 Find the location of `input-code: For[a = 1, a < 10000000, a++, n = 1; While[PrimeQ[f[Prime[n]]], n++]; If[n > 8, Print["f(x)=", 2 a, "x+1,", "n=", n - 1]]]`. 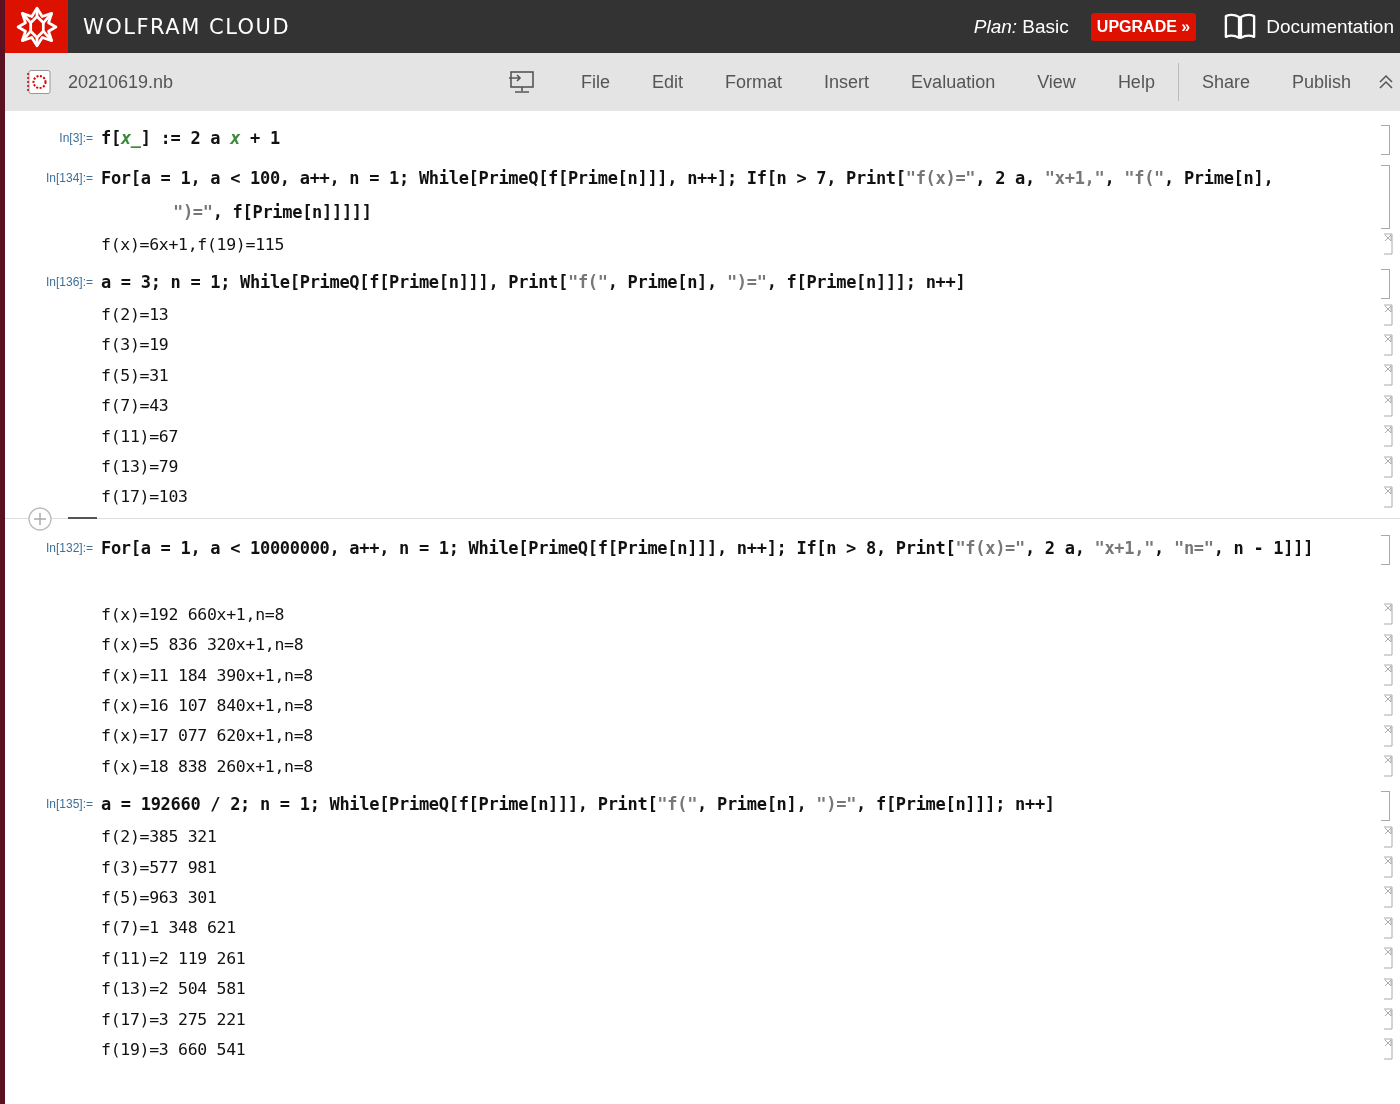

input-code: For[a = 1, a < 10000000, a++, n = 1; While[PrimeQ[f[Prime[n]]], n++]; If[n > 8, Print["f(x)=", 2 a, "x+1,", "n=", n - 1]]] is located at coordinates (741, 548).